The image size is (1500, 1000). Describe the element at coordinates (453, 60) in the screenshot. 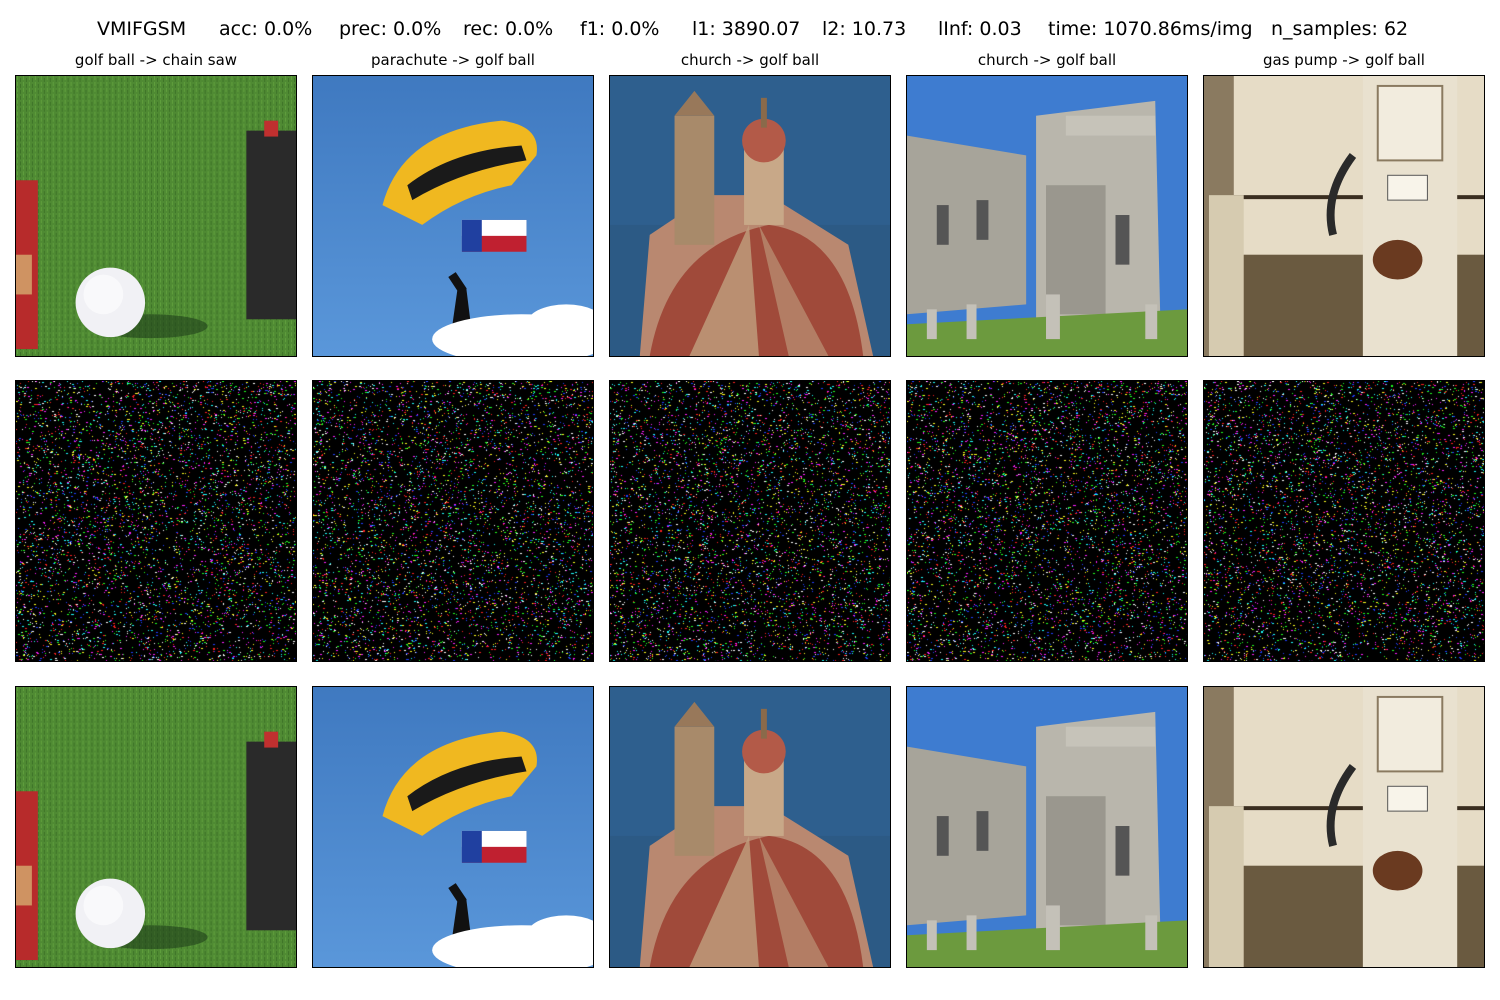

I see `column-title: parachute -> golf ball` at that location.